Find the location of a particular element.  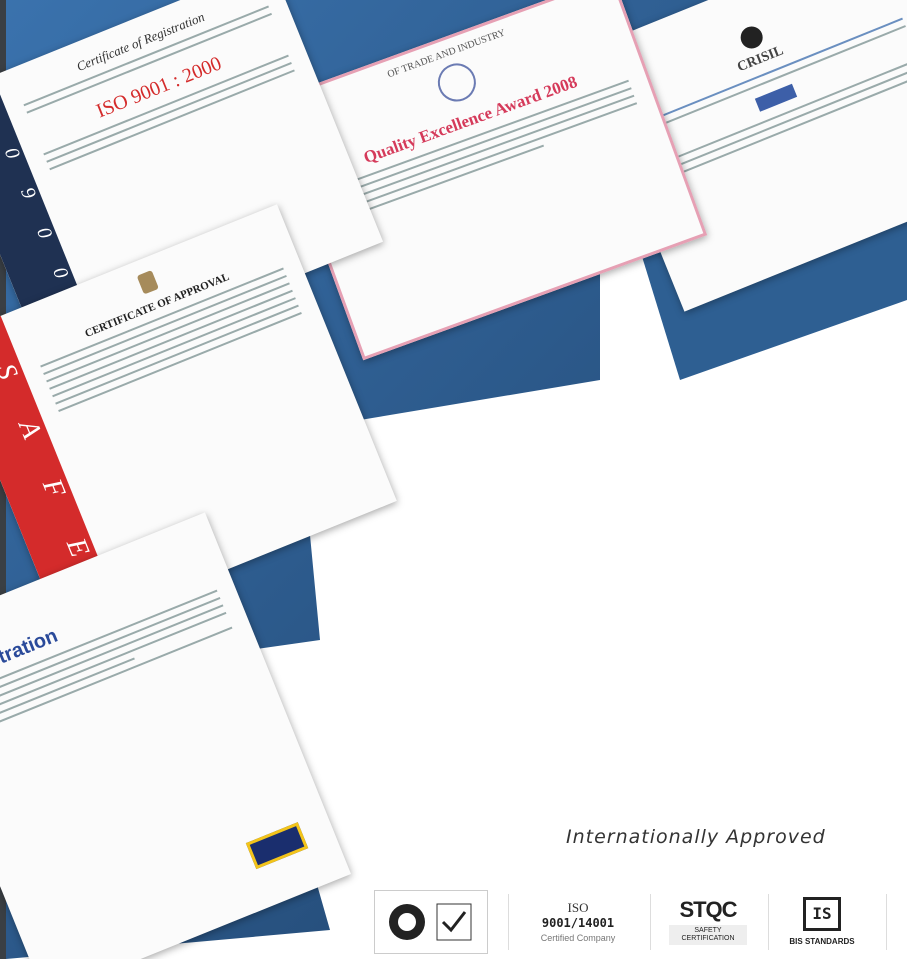

ukas-icon is located at coordinates (430, 922).